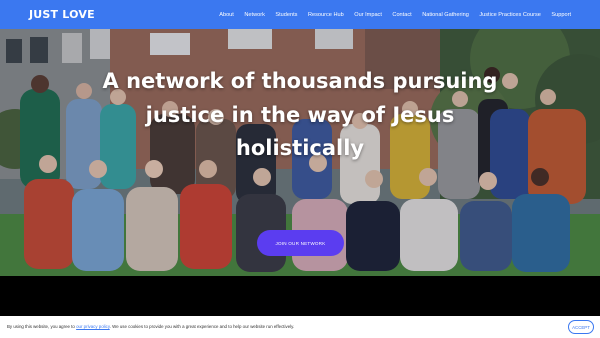  What do you see at coordinates (41, 326) in the screenshot?
I see `cookie-text-before: By using this website, you agree to` at bounding box center [41, 326].